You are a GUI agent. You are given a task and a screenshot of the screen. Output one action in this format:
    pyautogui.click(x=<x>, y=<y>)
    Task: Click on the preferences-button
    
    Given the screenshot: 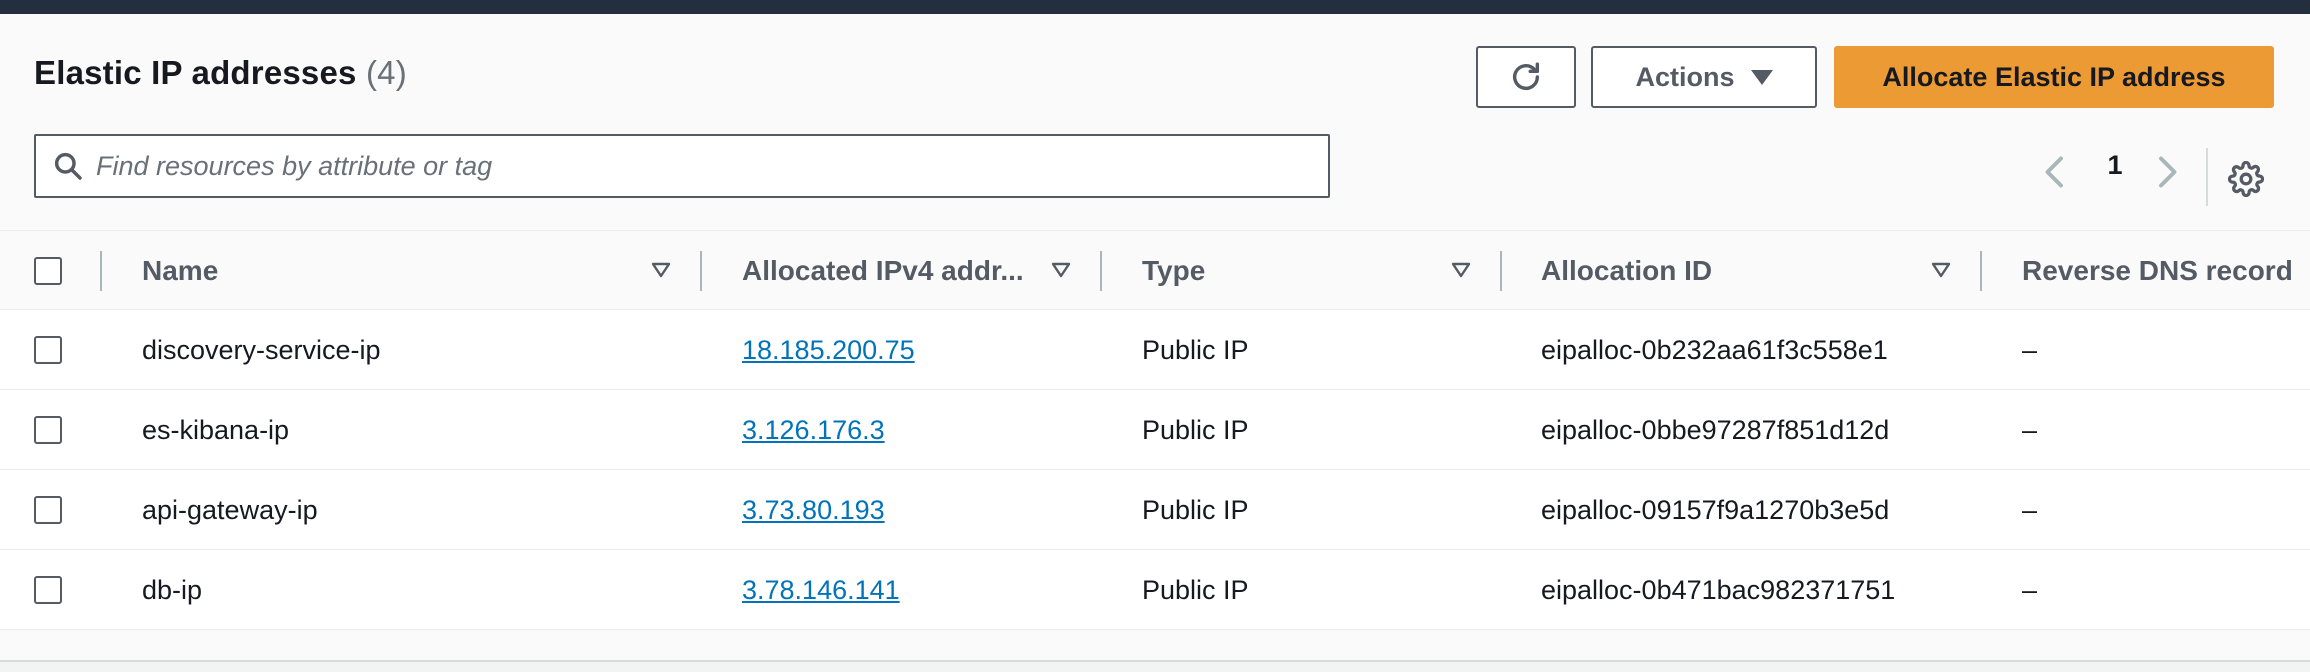 What is the action you would take?
    pyautogui.click(x=2246, y=181)
    